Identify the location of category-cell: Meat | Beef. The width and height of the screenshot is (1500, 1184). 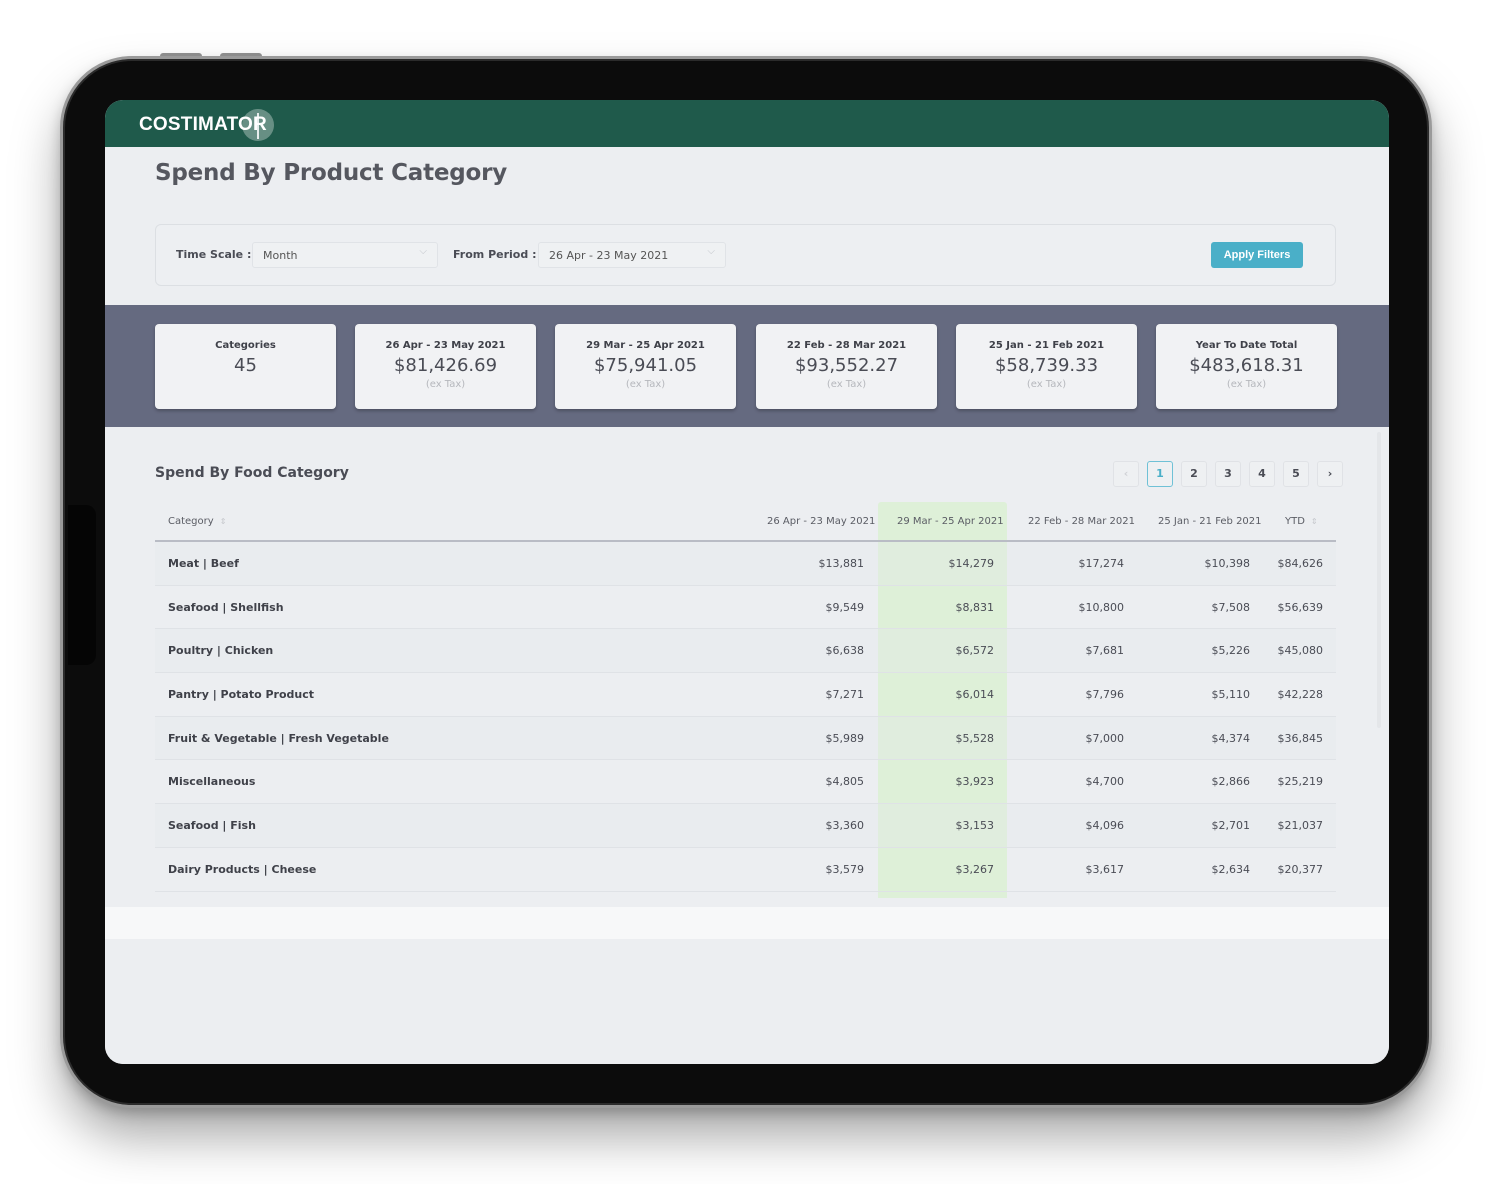
(203, 563).